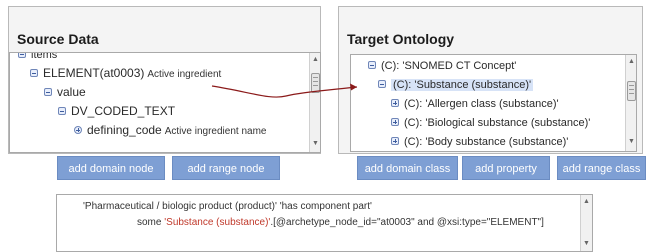  Describe the element at coordinates (456, 85) in the screenshot. I see `tree-node-substance: (C): 'Substance (substance)'` at that location.